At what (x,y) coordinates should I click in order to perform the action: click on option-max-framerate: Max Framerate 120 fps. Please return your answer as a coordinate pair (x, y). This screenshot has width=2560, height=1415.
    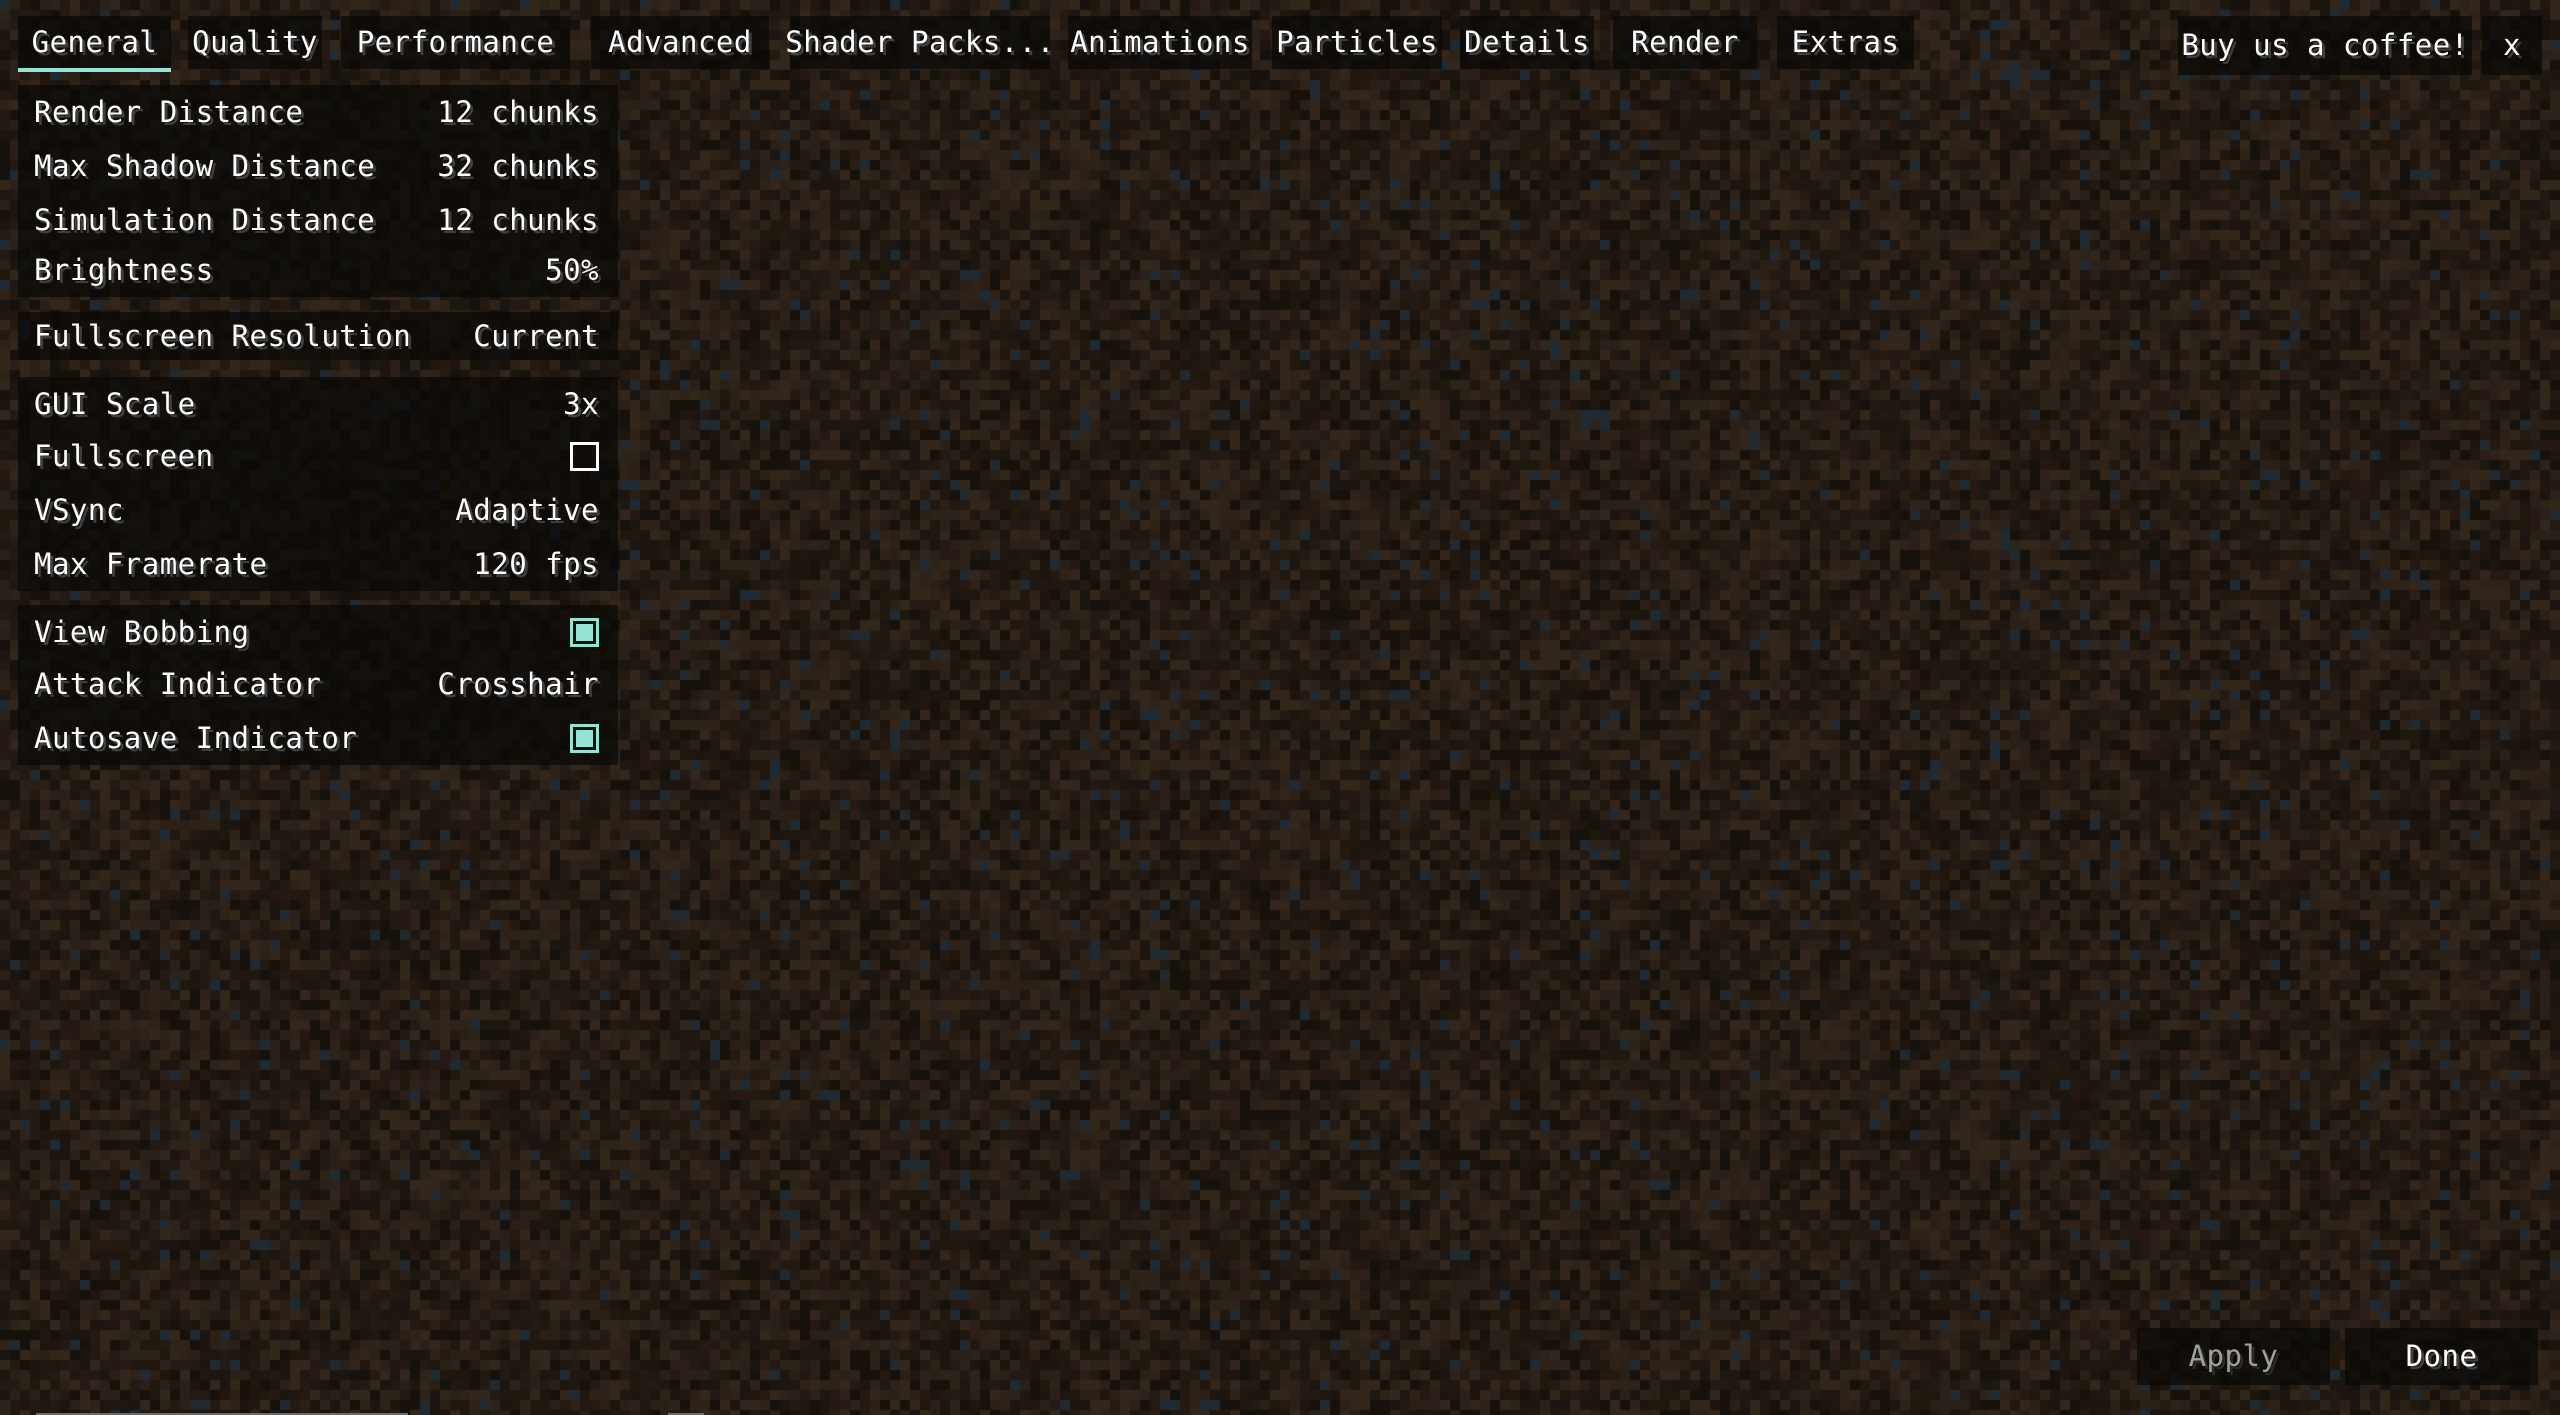
    Looking at the image, I should click on (318, 564).